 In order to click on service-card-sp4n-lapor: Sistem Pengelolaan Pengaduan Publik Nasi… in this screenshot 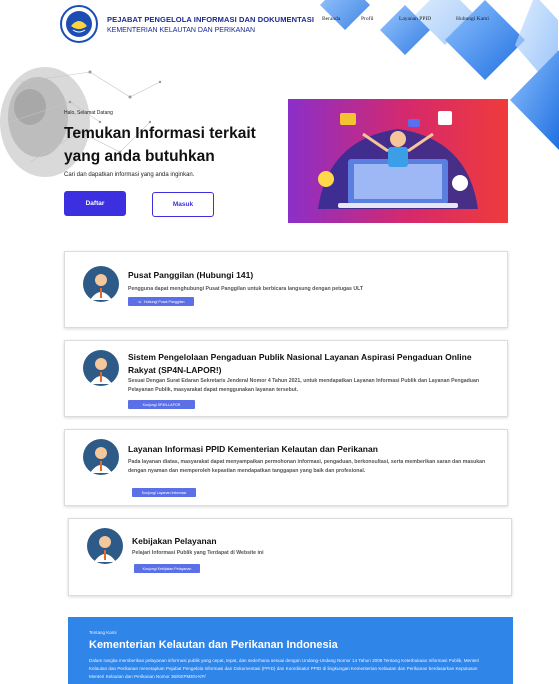, I will do `click(286, 378)`.